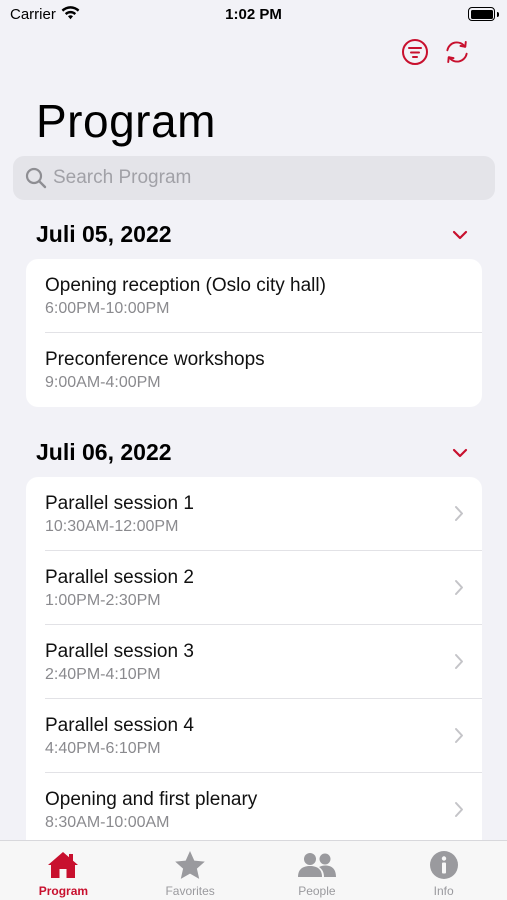  What do you see at coordinates (63, 891) in the screenshot?
I see `tab-label: Program` at bounding box center [63, 891].